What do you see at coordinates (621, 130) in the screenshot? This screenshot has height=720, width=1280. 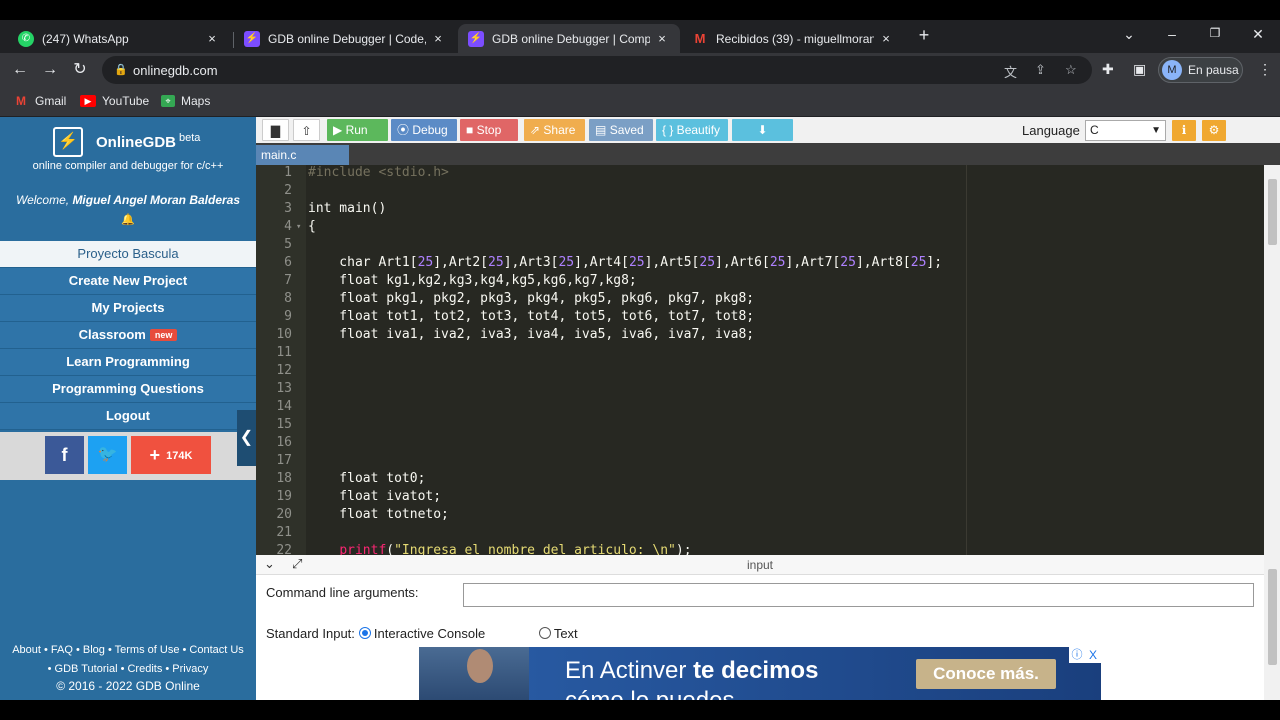 I see `saved-button: ▤ Saved` at bounding box center [621, 130].